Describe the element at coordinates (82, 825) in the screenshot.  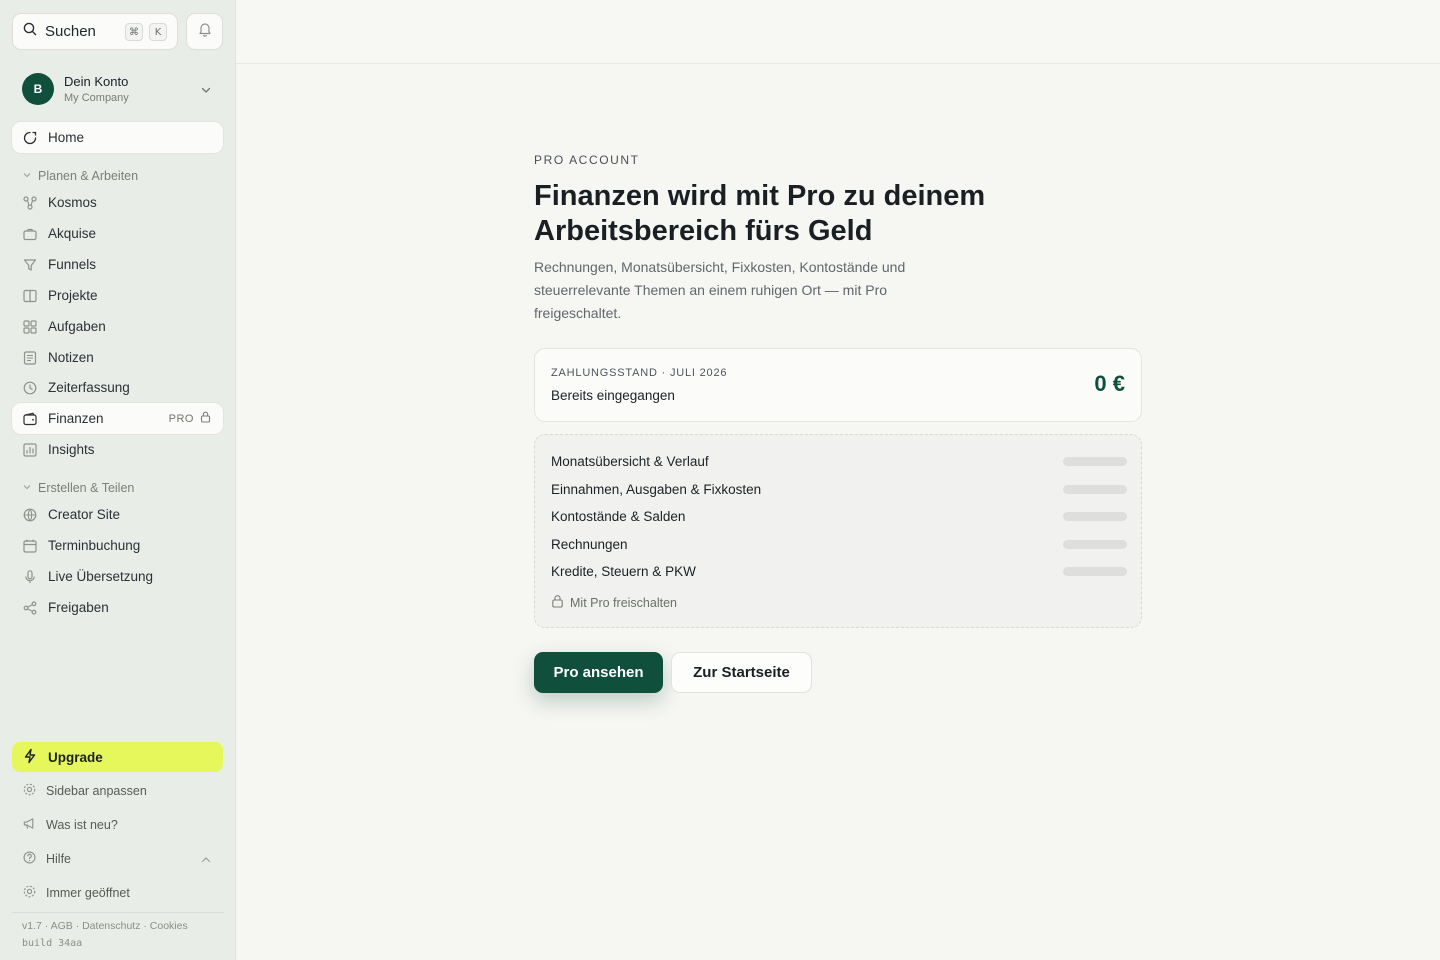
I see `util-label: Was ist neu?` at that location.